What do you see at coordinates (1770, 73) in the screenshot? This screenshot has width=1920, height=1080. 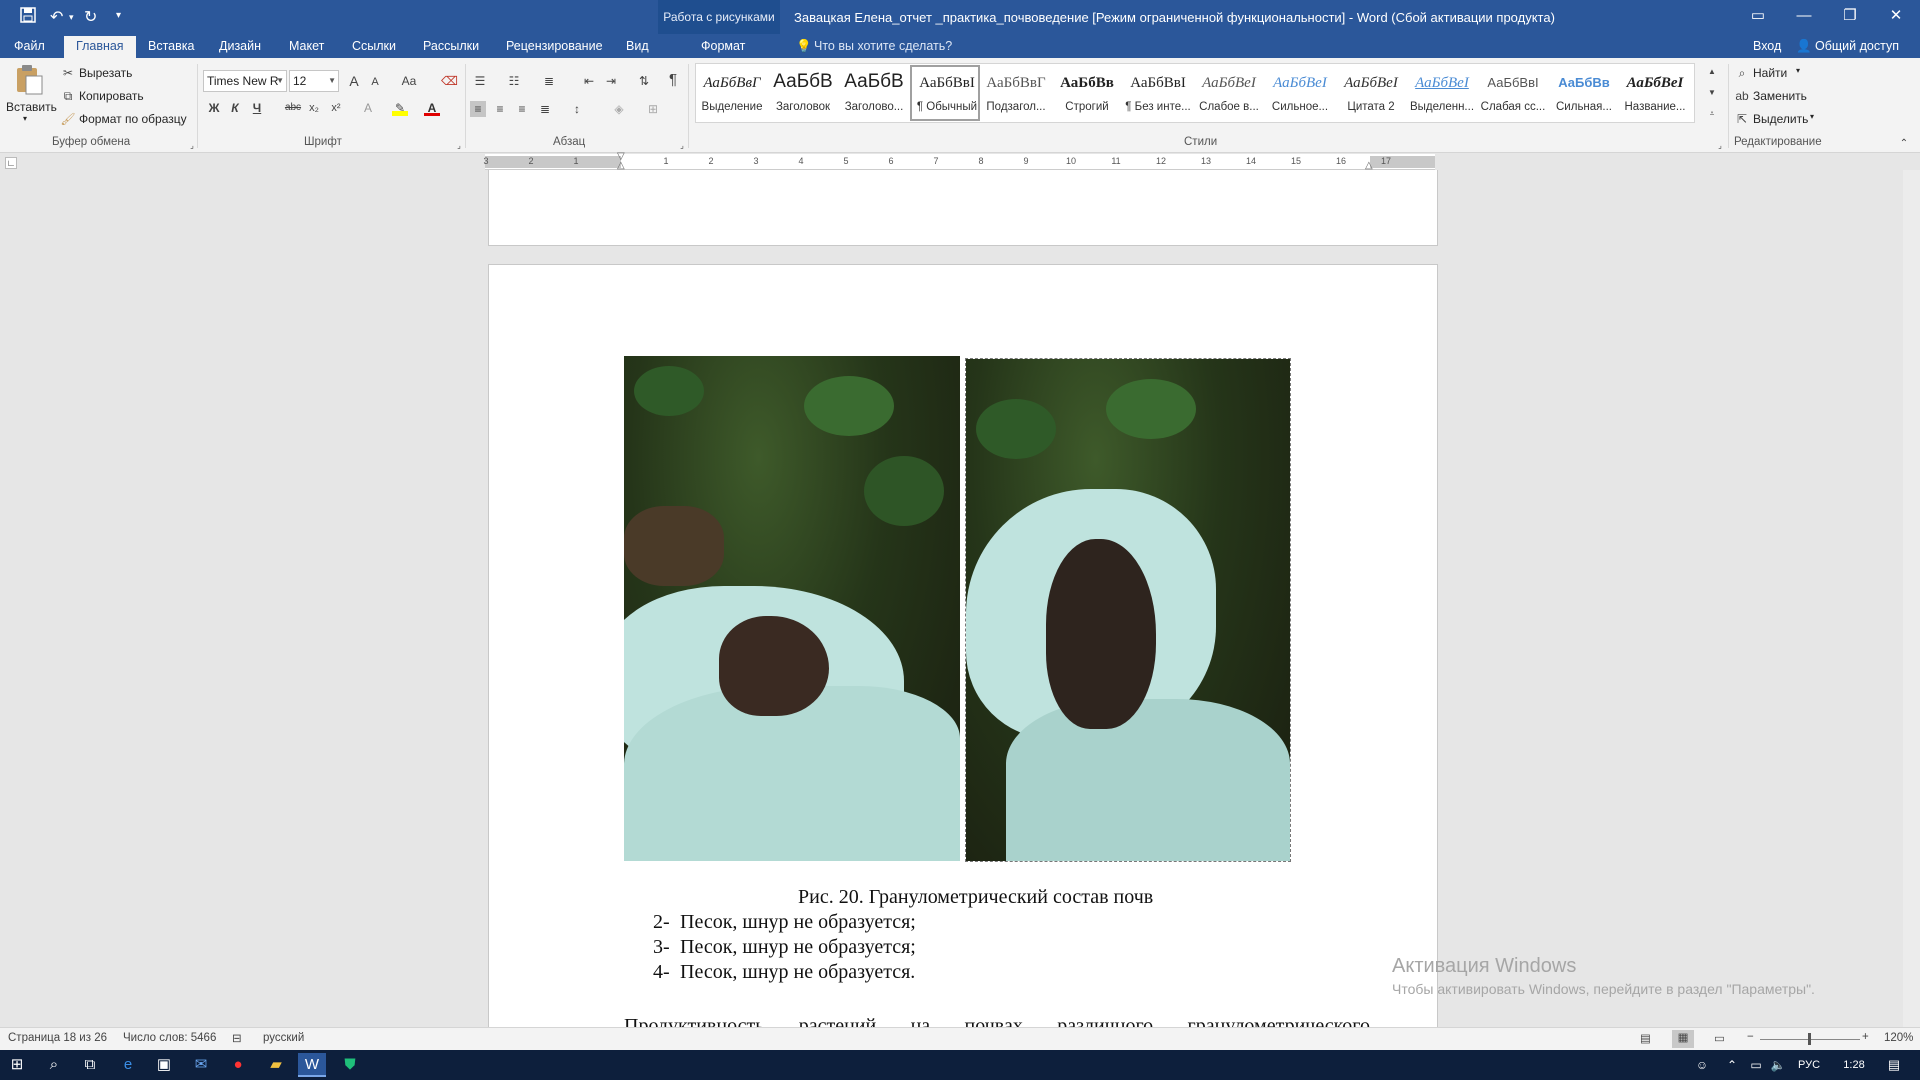 I see `find-button: Найти` at bounding box center [1770, 73].